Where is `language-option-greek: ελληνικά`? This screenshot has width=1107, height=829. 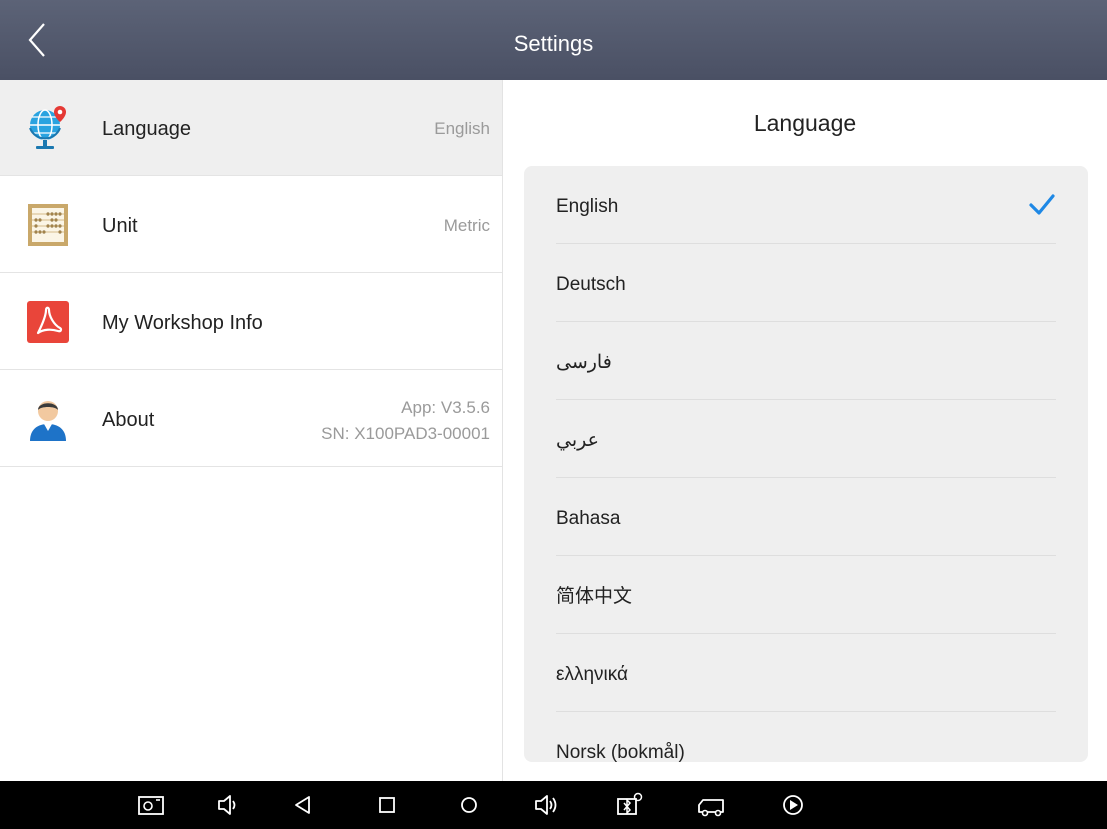
language-option-greek: ελληνικά is located at coordinates (806, 673).